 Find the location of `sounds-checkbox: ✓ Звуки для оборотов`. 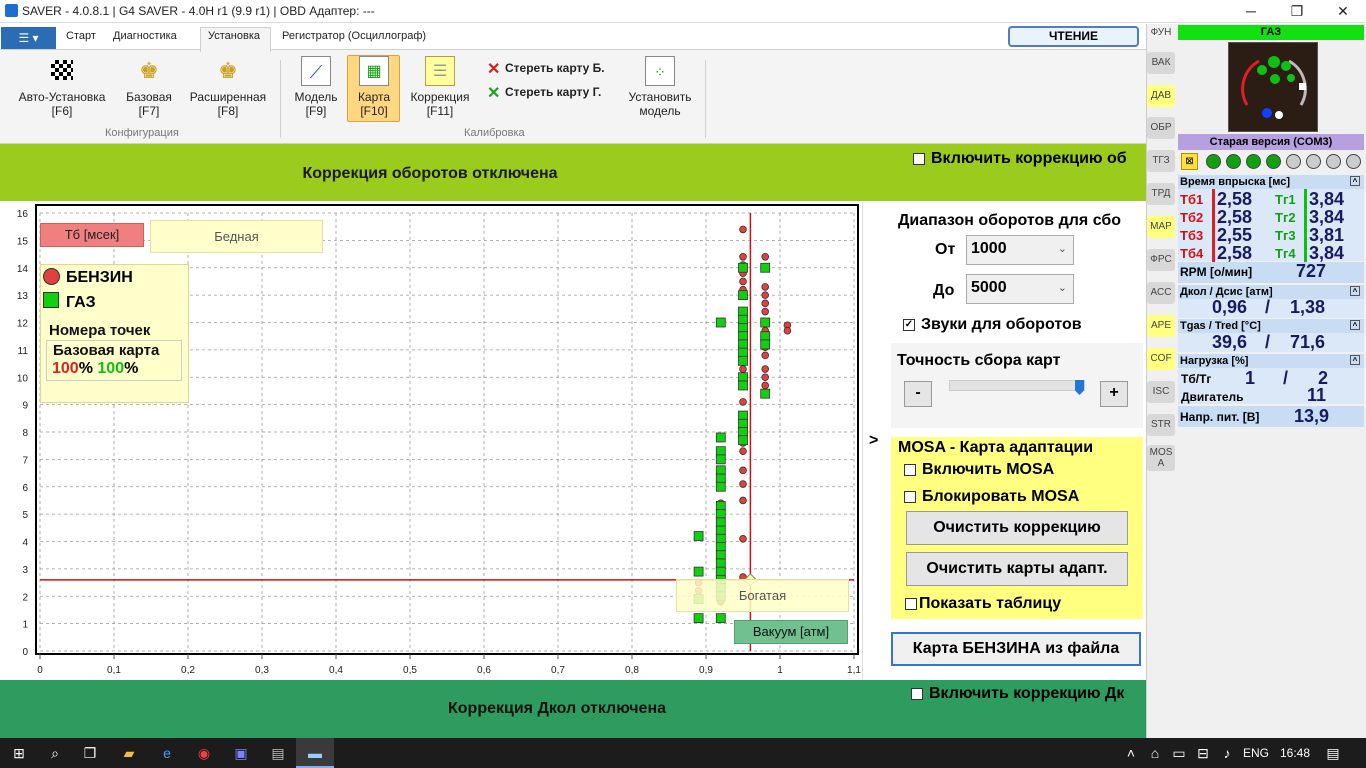

sounds-checkbox: ✓ Звуки для оборотов is located at coordinates (992, 325).